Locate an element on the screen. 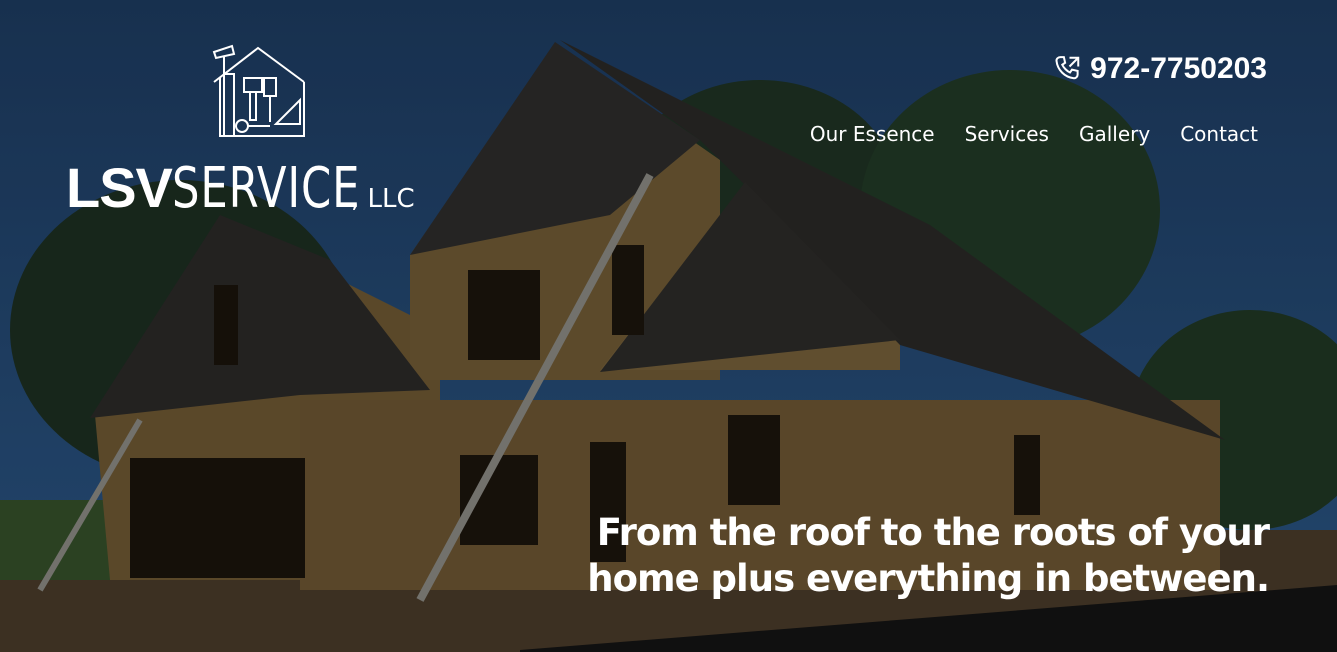  nav-item-services: Services is located at coordinates (1007, 134).